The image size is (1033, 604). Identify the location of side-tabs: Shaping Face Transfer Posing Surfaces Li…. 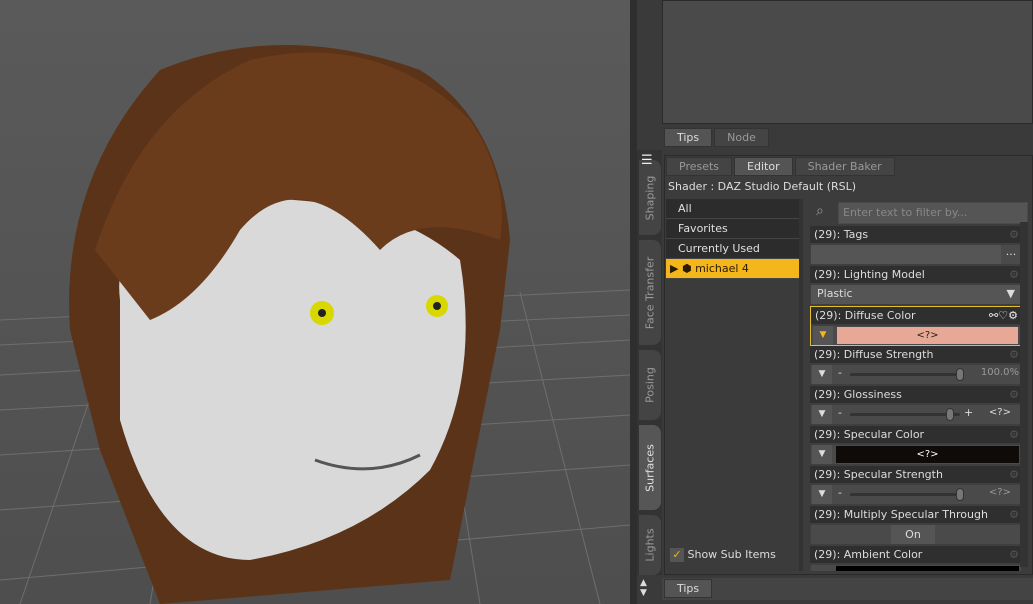
(649, 362).